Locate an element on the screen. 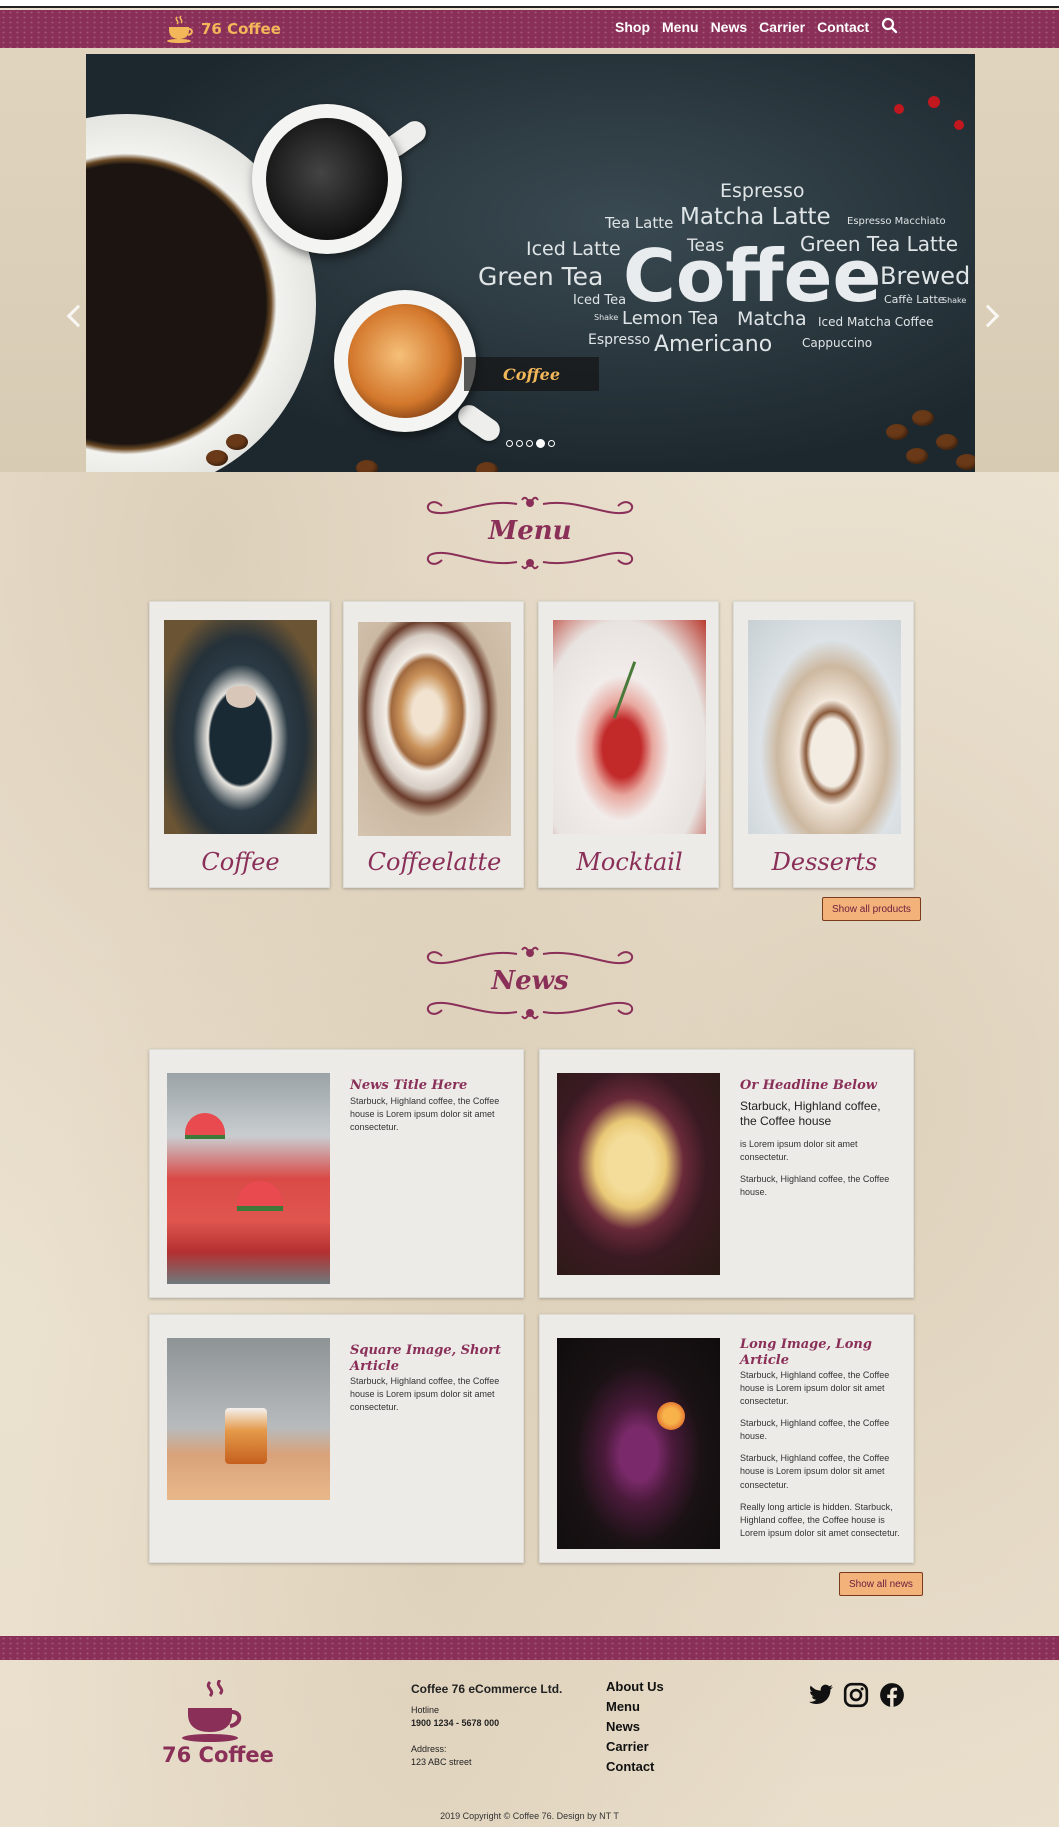  word-brewed: Brewed is located at coordinates (925, 276).